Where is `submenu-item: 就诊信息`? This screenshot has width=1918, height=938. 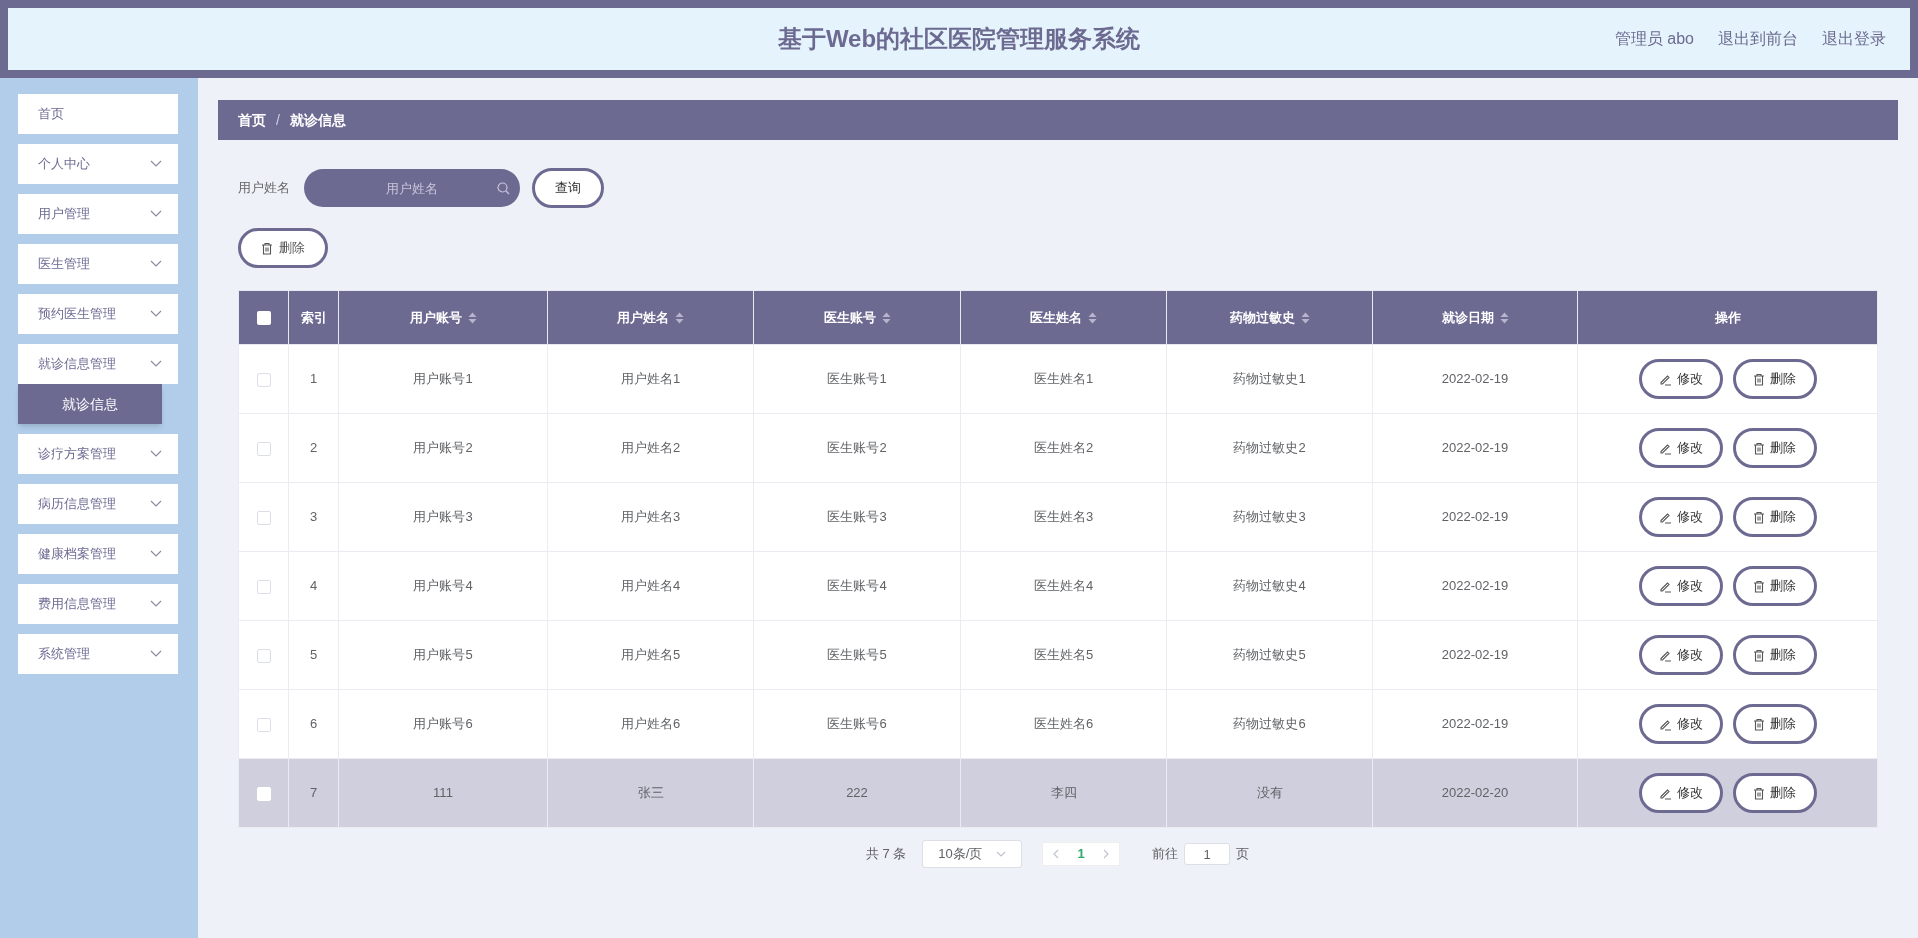
submenu-item: 就诊信息 is located at coordinates (90, 404).